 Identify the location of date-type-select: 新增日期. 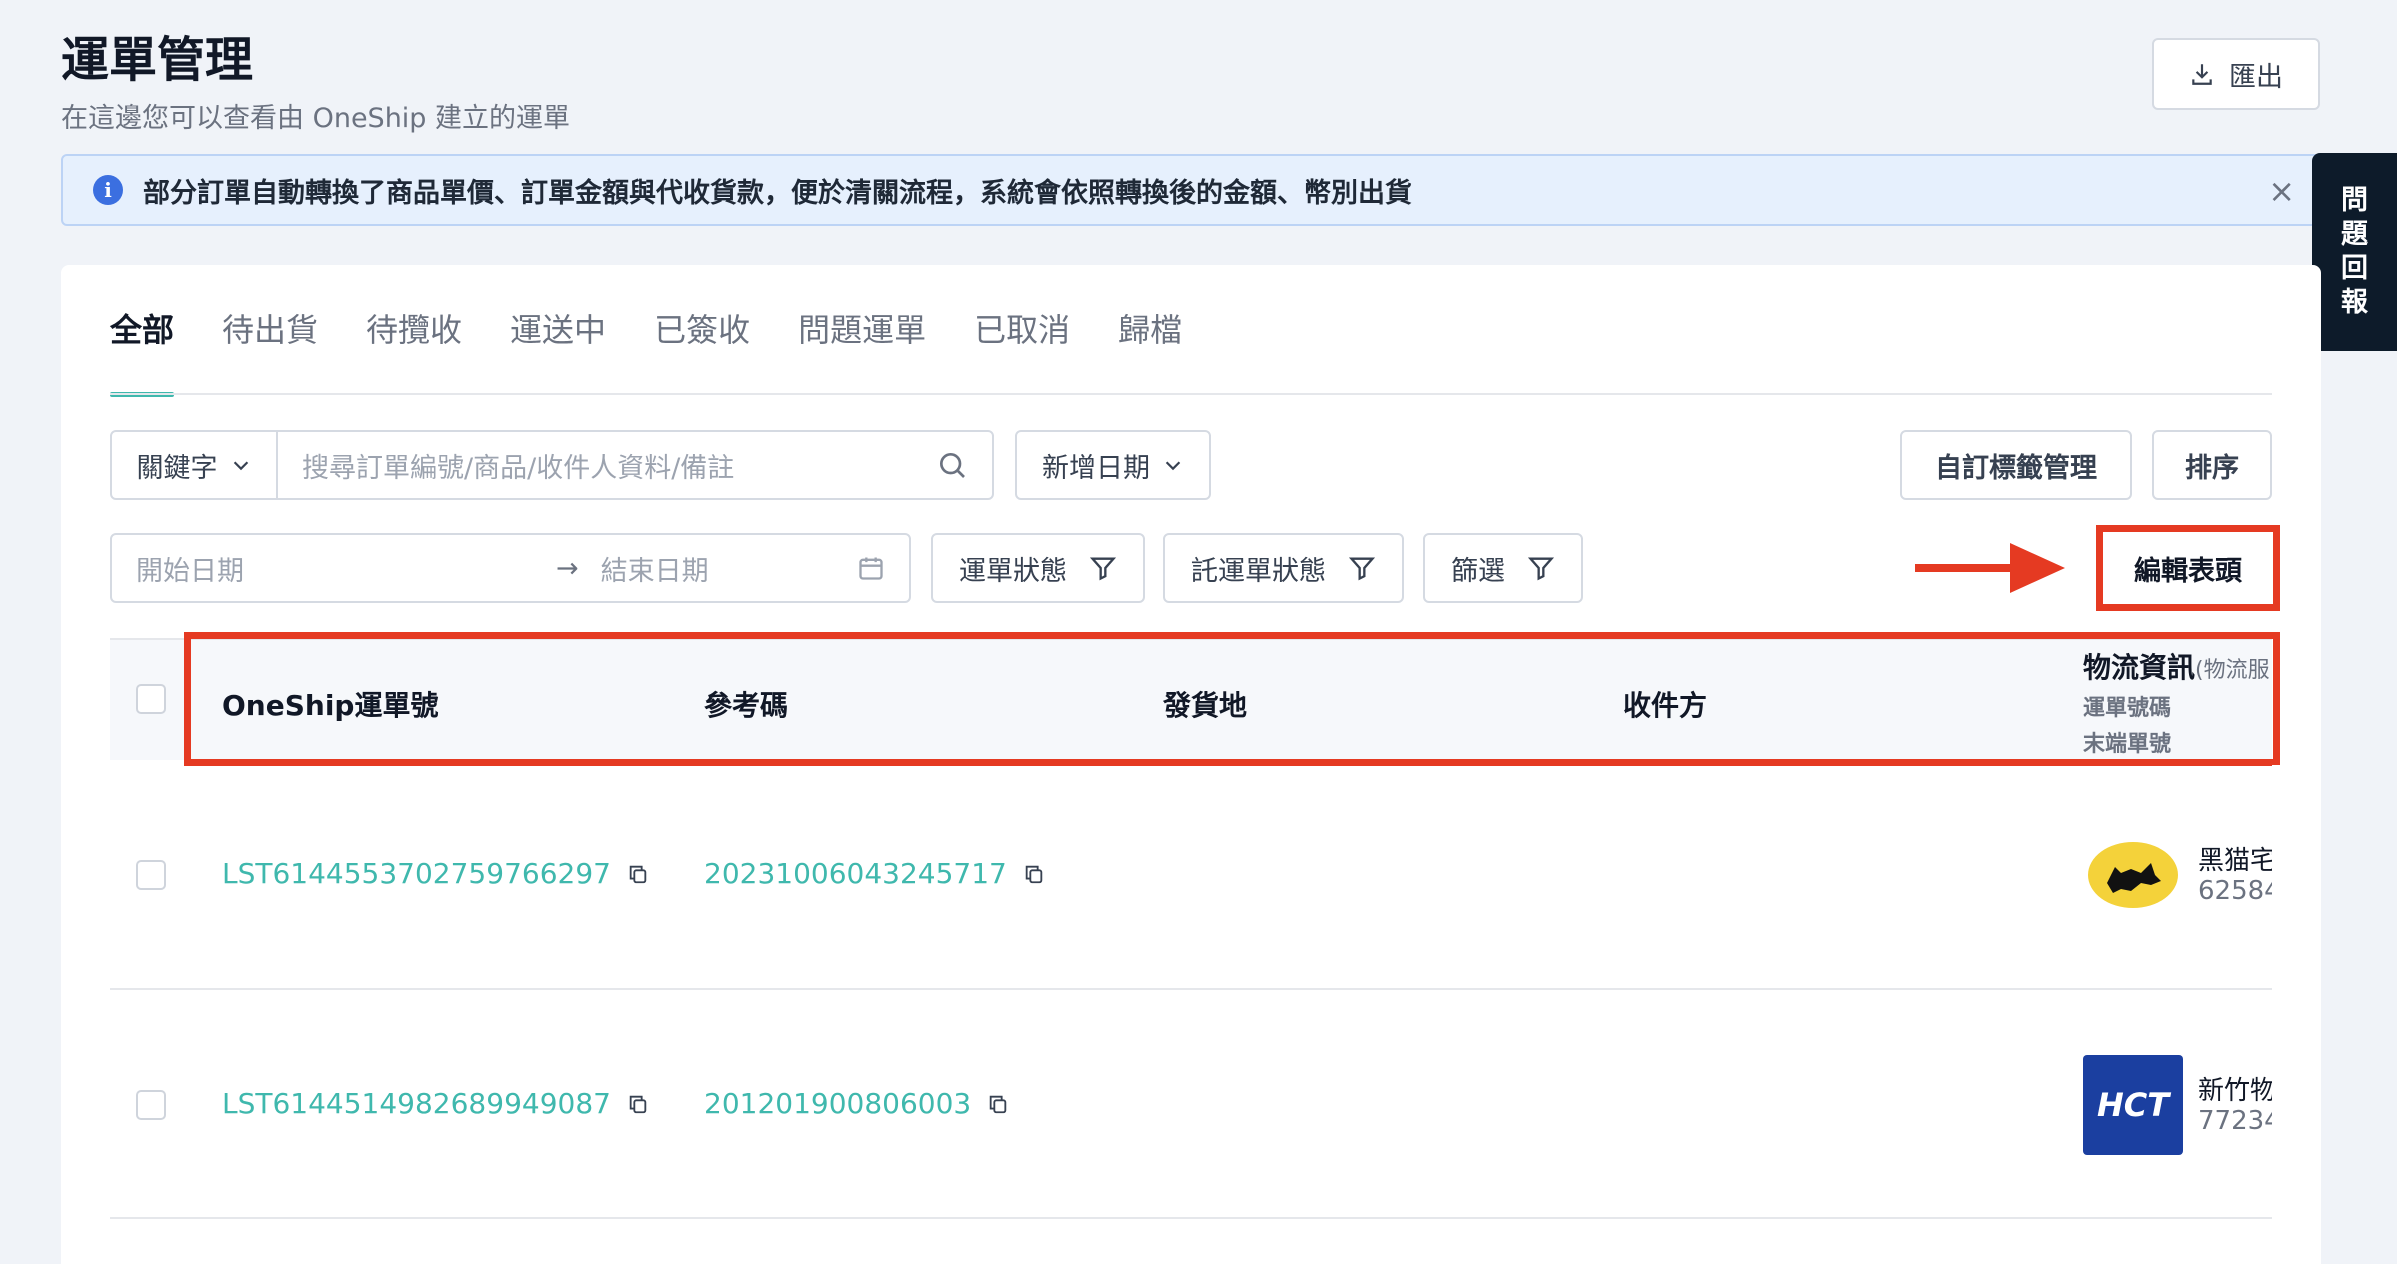
(1113, 465).